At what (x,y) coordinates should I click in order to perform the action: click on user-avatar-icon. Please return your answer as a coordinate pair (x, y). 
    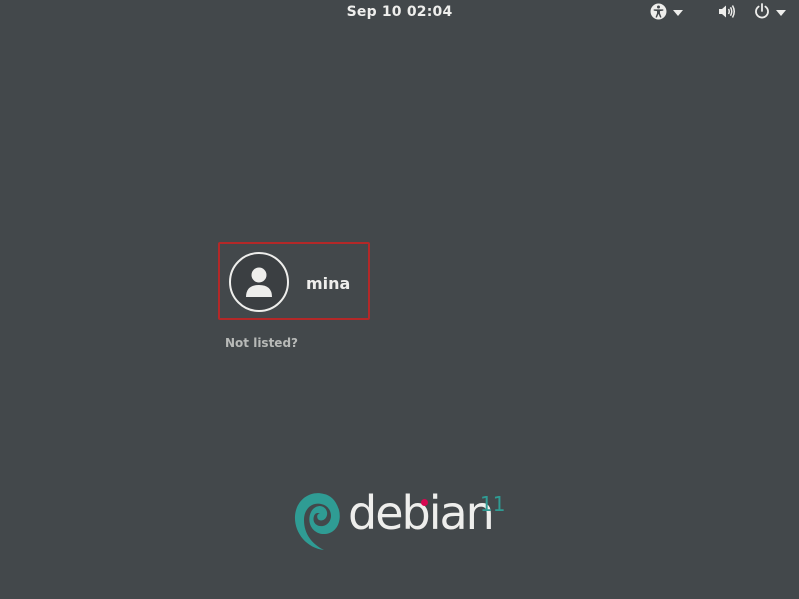
    Looking at the image, I should click on (259, 282).